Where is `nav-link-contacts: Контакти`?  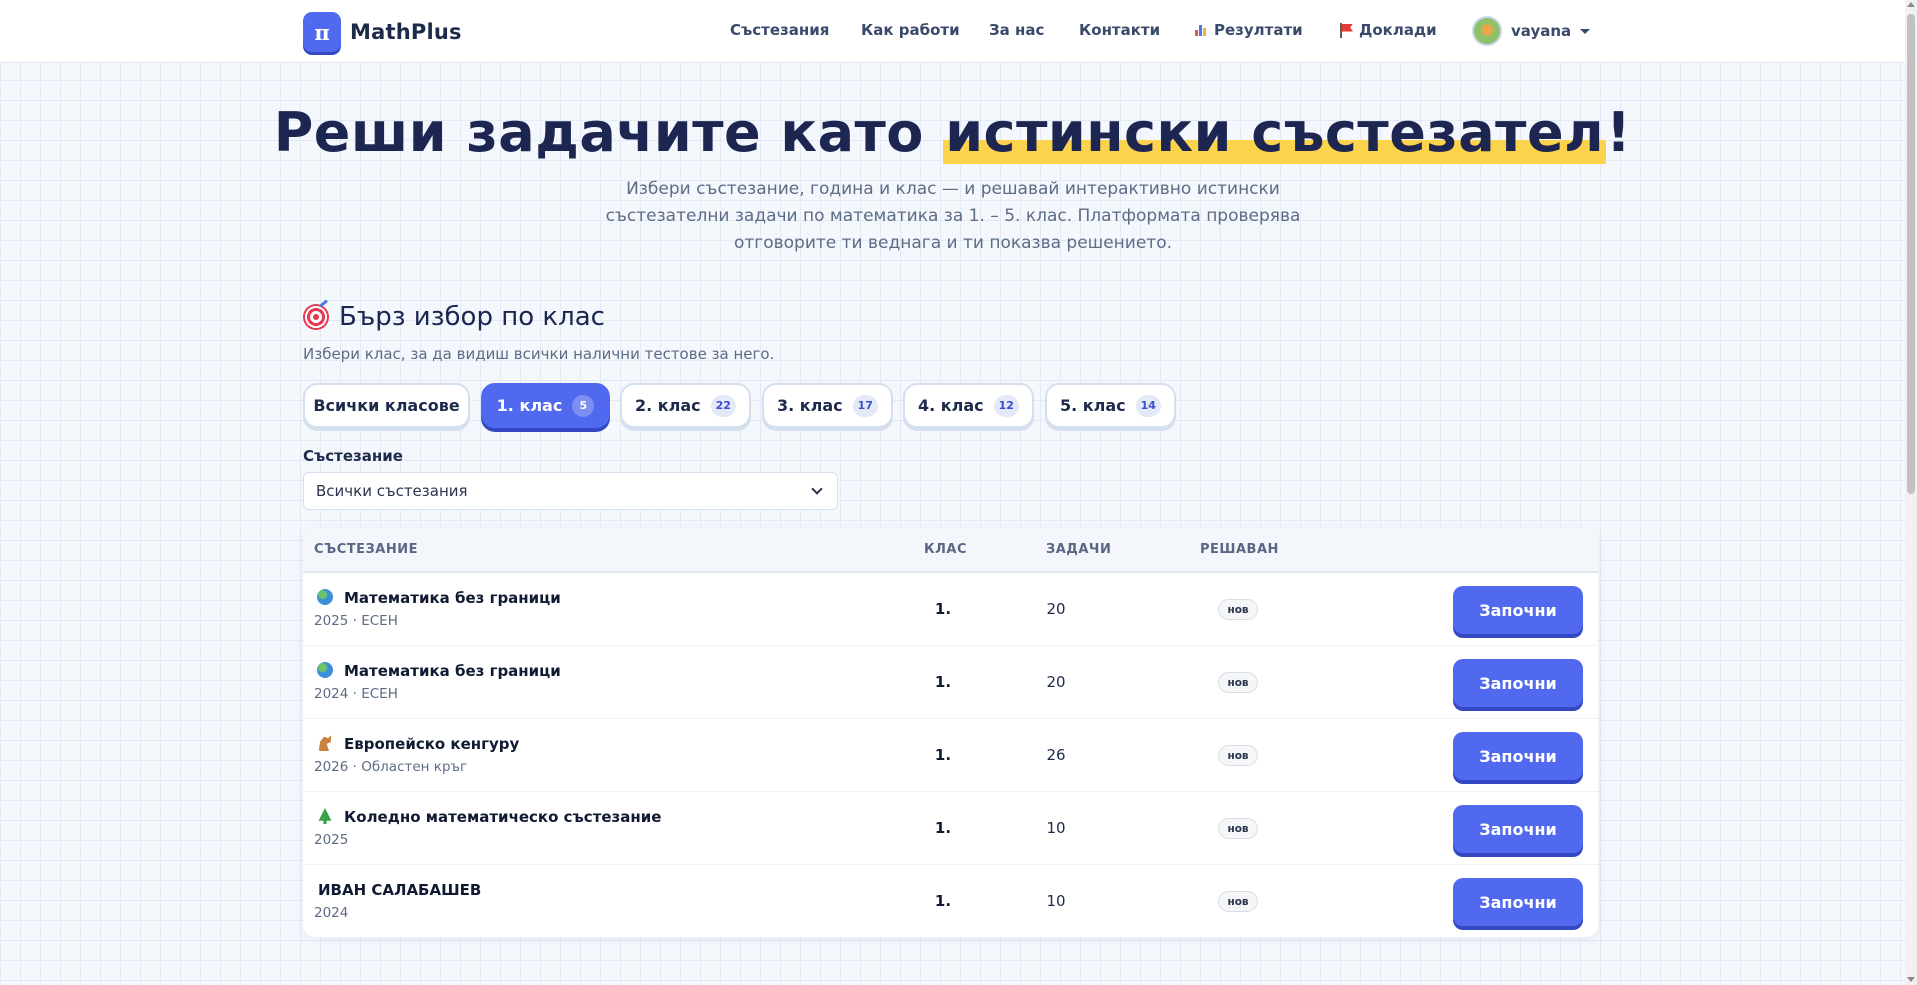
nav-link-contacts: Контакти is located at coordinates (1119, 30).